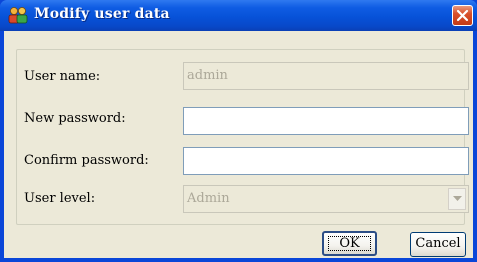 The width and height of the screenshot is (477, 262). What do you see at coordinates (238, 15) in the screenshot?
I see `title-bar: Modify user data` at bounding box center [238, 15].